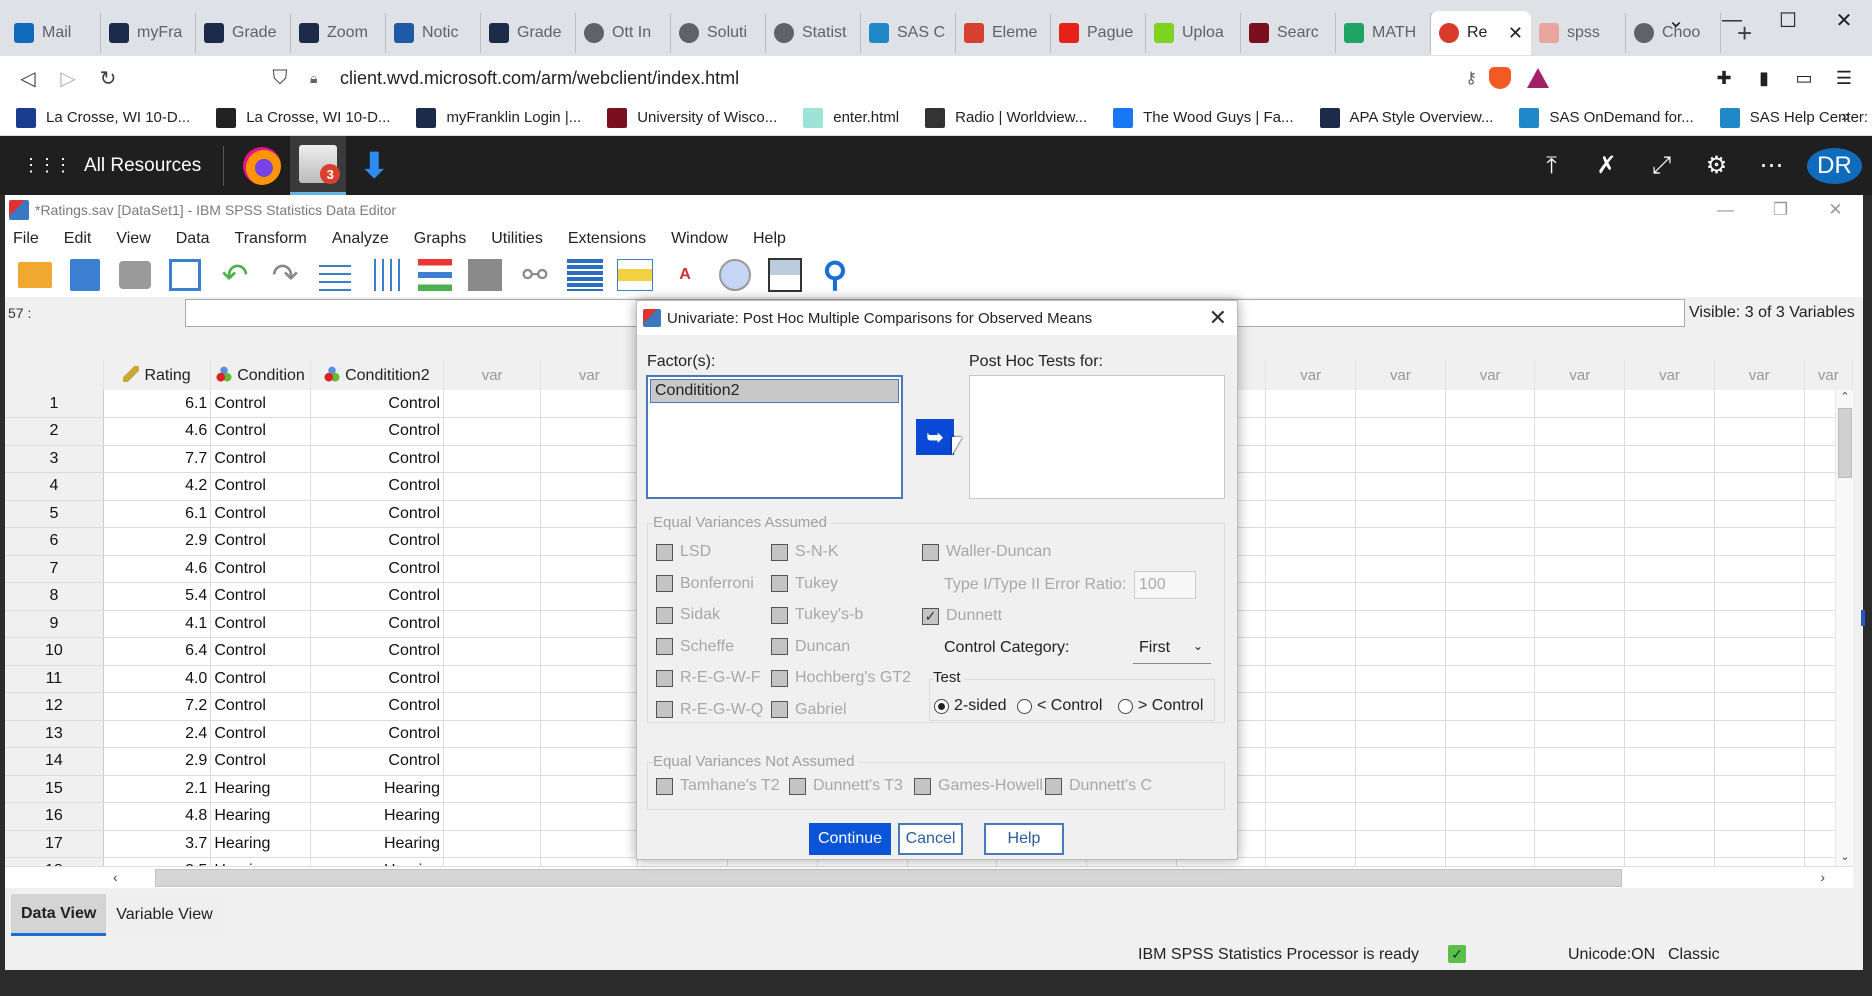 The height and width of the screenshot is (996, 1872). What do you see at coordinates (1024, 839) in the screenshot?
I see `help-button: Help` at bounding box center [1024, 839].